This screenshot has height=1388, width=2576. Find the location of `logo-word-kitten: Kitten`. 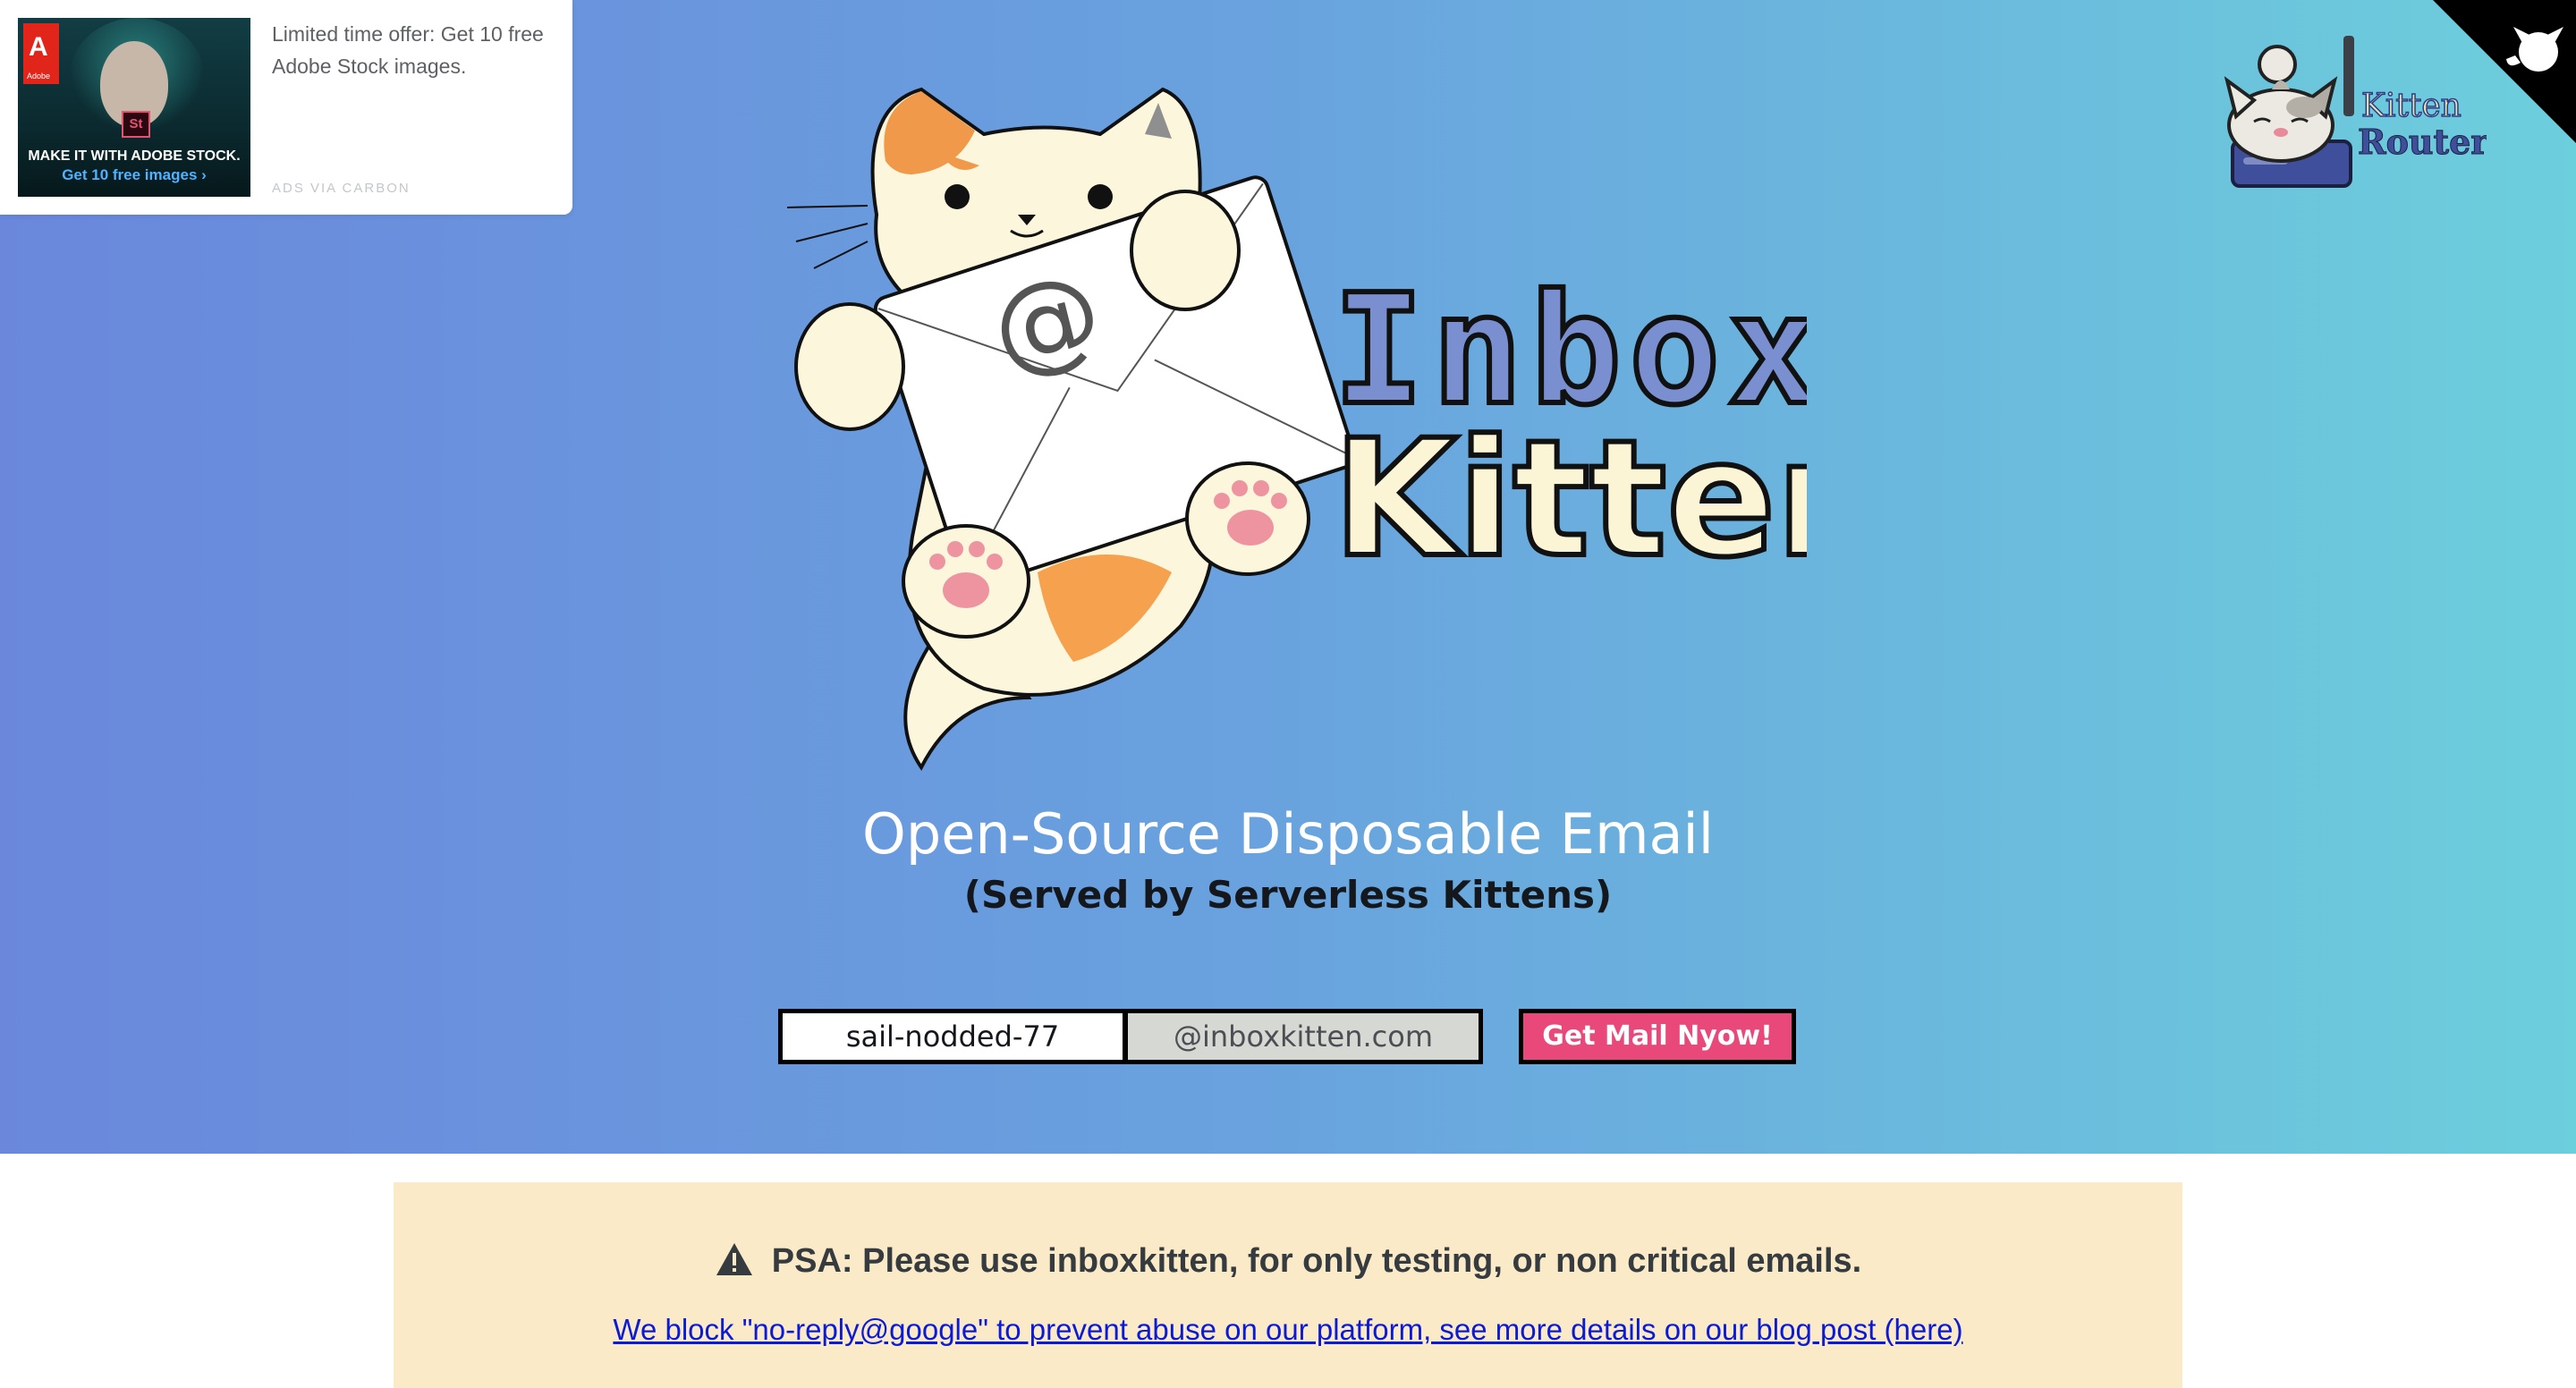

logo-word-kitten: Kitten is located at coordinates (1570, 499).